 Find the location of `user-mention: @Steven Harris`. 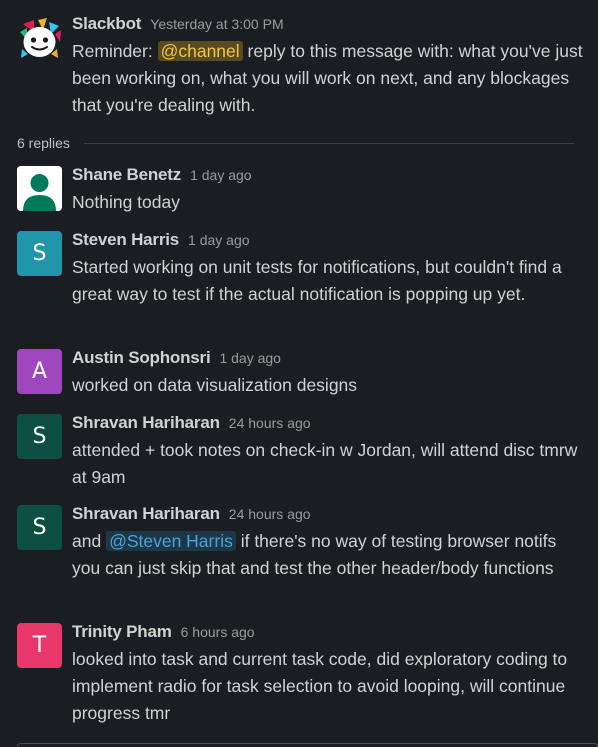

user-mention: @Steven Harris is located at coordinates (171, 541).